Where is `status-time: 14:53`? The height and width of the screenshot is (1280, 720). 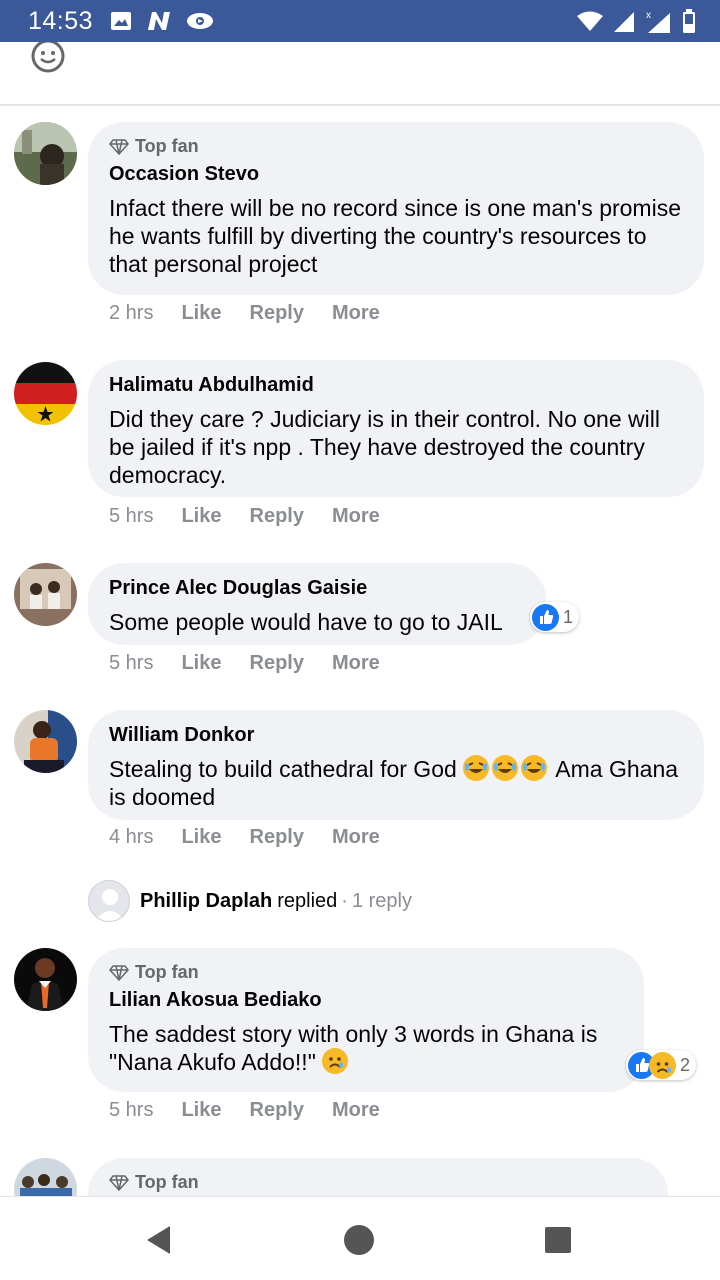 status-time: 14:53 is located at coordinates (61, 21).